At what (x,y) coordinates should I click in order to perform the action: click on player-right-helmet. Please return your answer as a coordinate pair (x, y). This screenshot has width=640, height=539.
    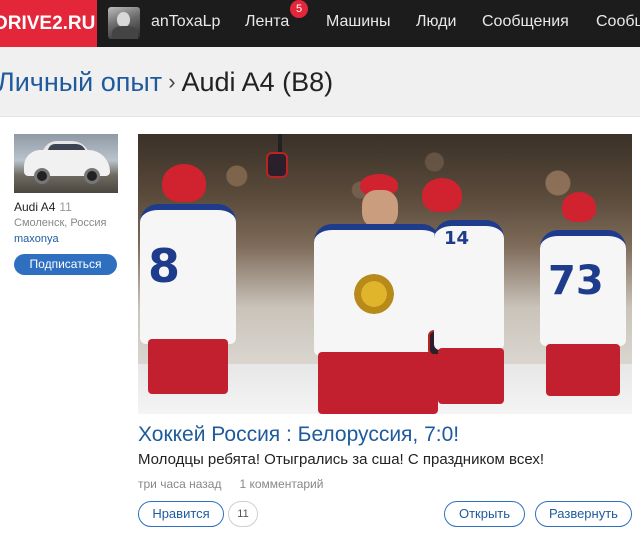
    Looking at the image, I should click on (579, 207).